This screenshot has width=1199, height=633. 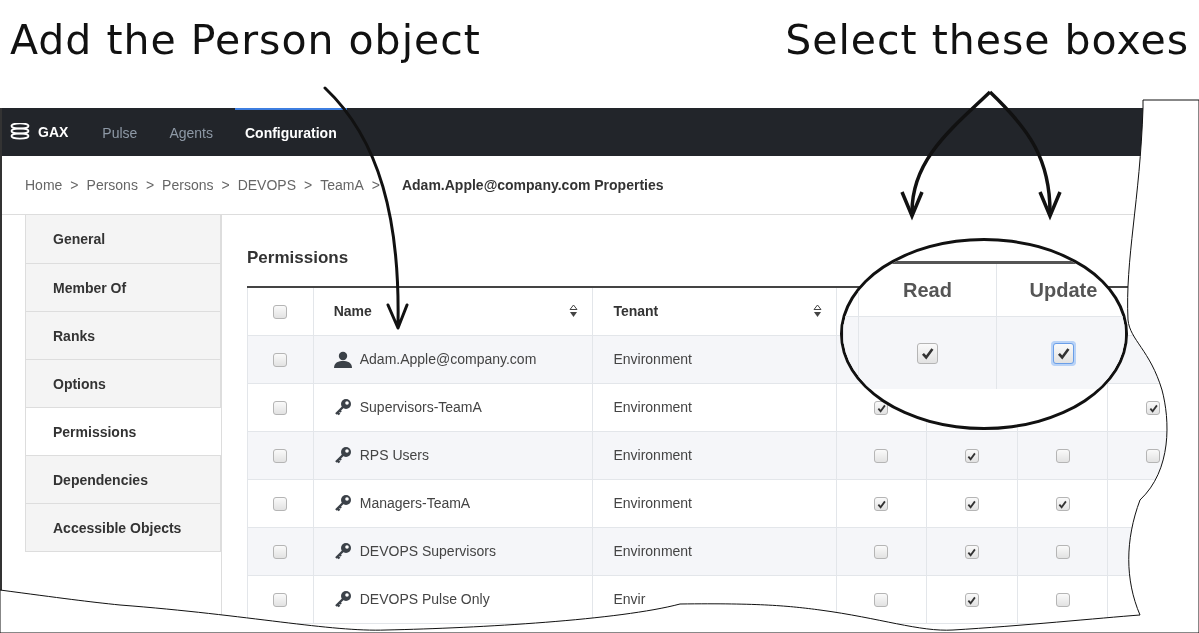 I want to click on column-header: Tenant, so click(x=636, y=311).